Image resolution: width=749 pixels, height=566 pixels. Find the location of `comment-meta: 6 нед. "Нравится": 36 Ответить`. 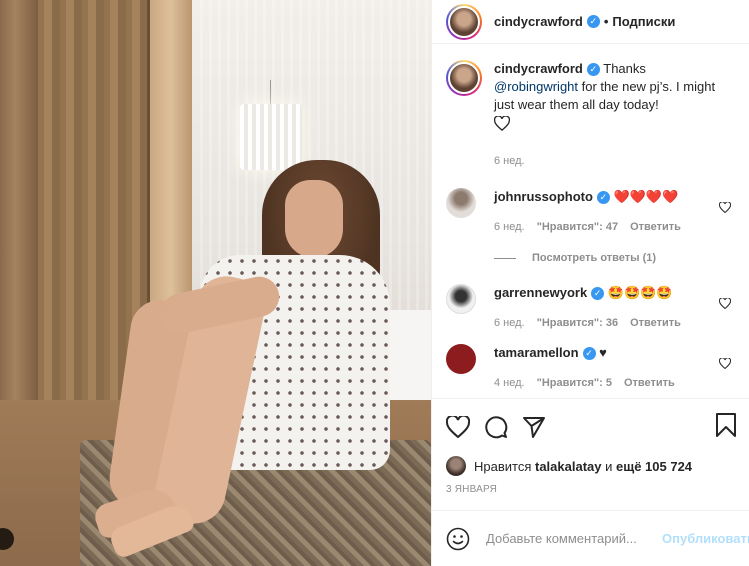

comment-meta: 6 нед. "Нравится": 36 Ответить is located at coordinates (587, 323).